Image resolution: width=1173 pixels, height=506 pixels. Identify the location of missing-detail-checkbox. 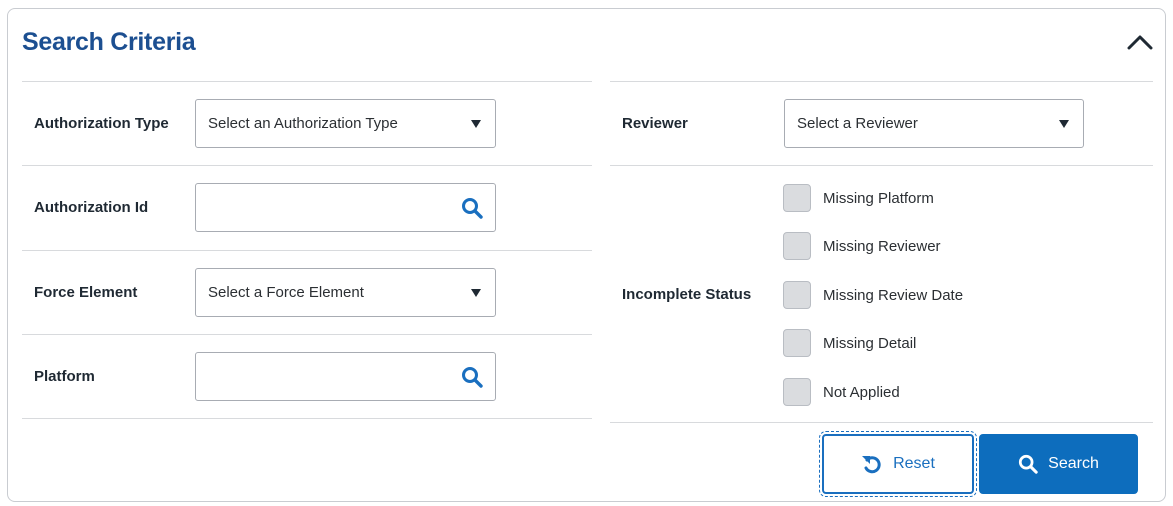
(797, 343).